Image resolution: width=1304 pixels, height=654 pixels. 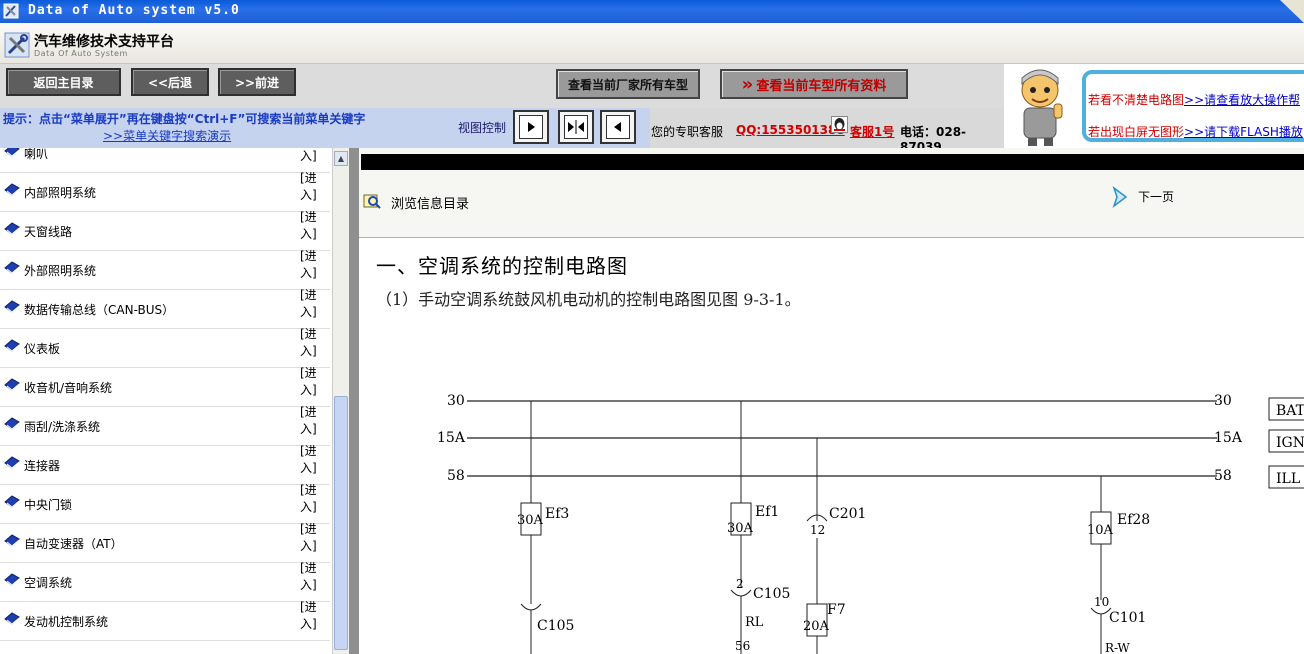 What do you see at coordinates (341, 523) in the screenshot?
I see `scroll-thumb` at bounding box center [341, 523].